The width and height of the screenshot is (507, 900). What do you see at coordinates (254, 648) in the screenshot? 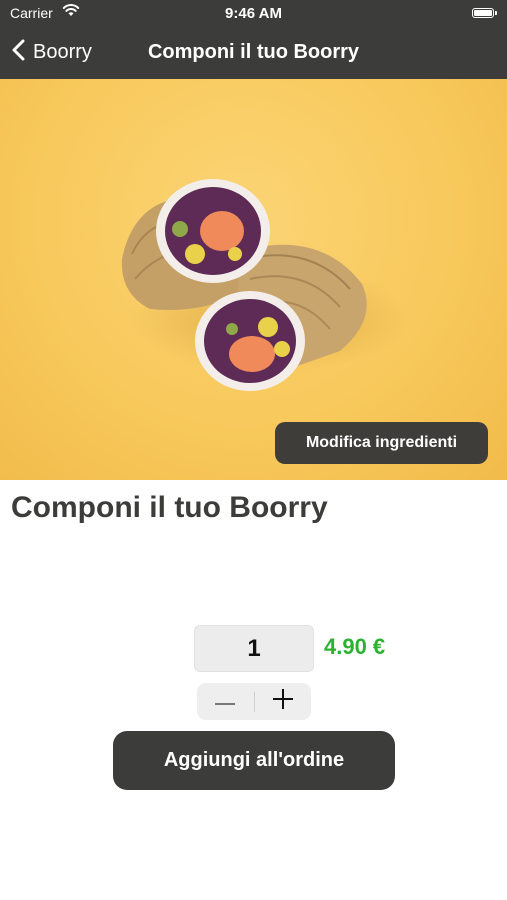
I see `quantity-field: 1` at bounding box center [254, 648].